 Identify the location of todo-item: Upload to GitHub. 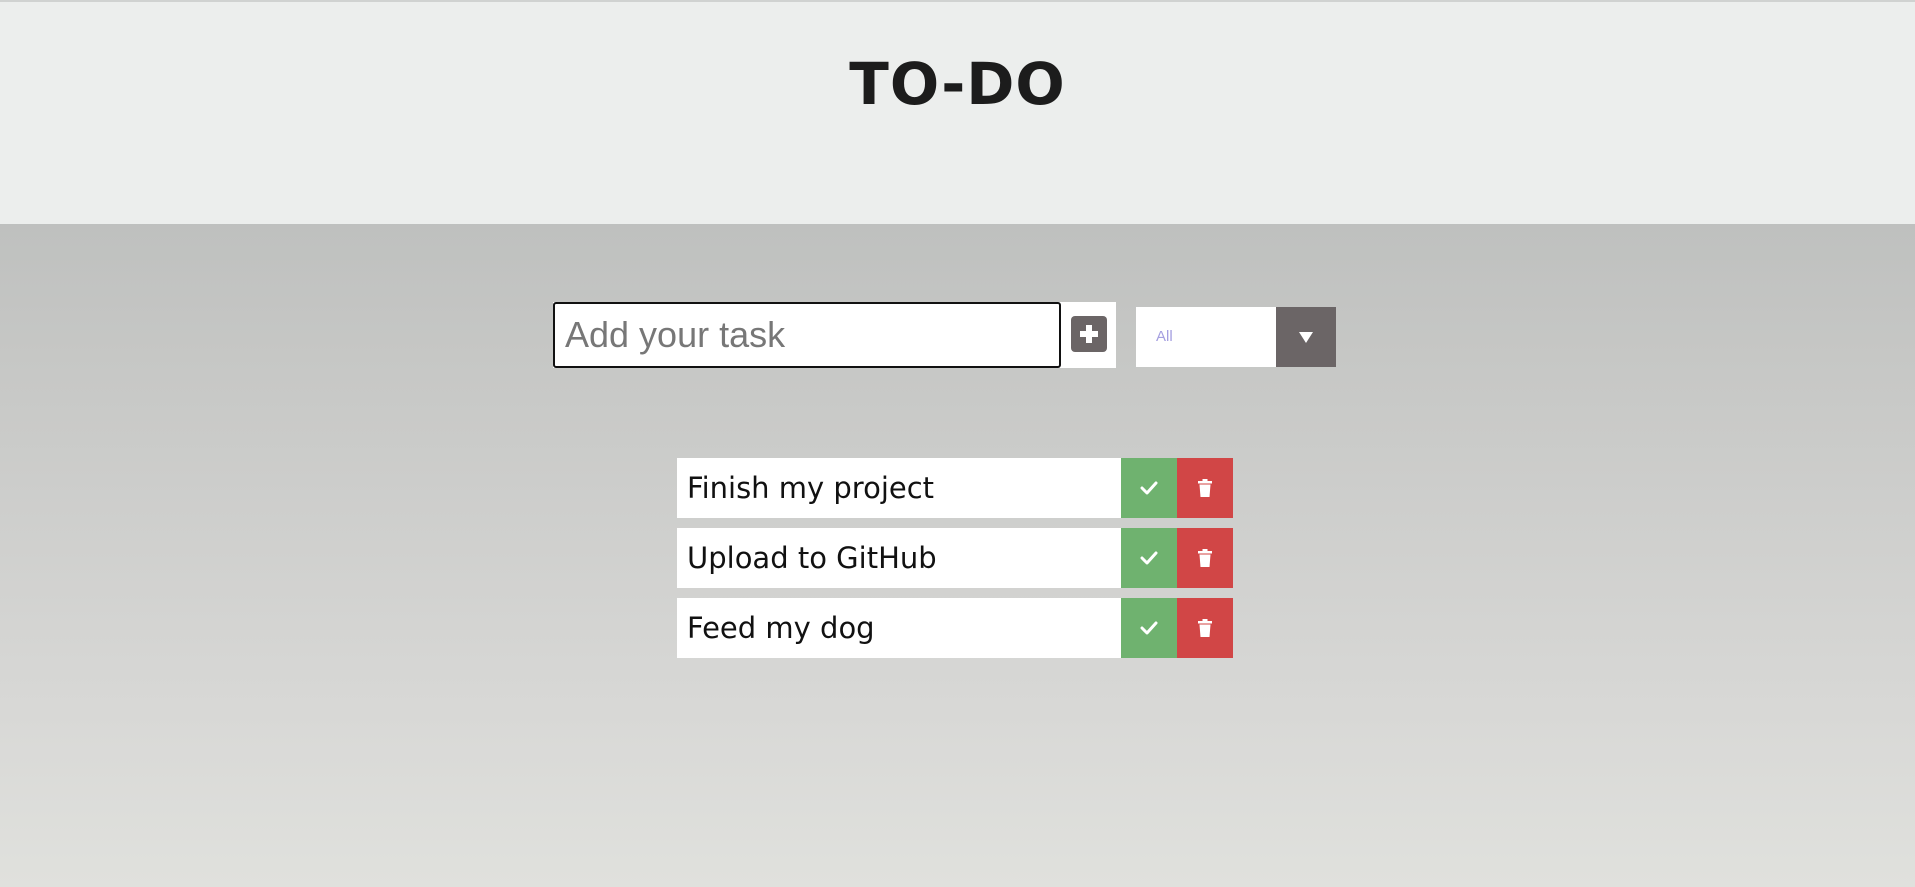
(955, 558).